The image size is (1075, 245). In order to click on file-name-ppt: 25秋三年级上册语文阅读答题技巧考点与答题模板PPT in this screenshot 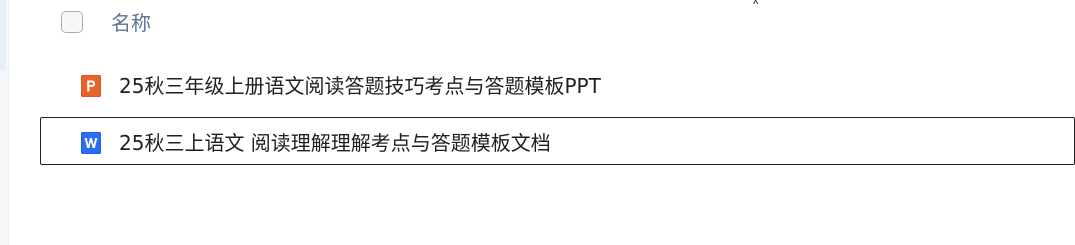, I will do `click(360, 86)`.